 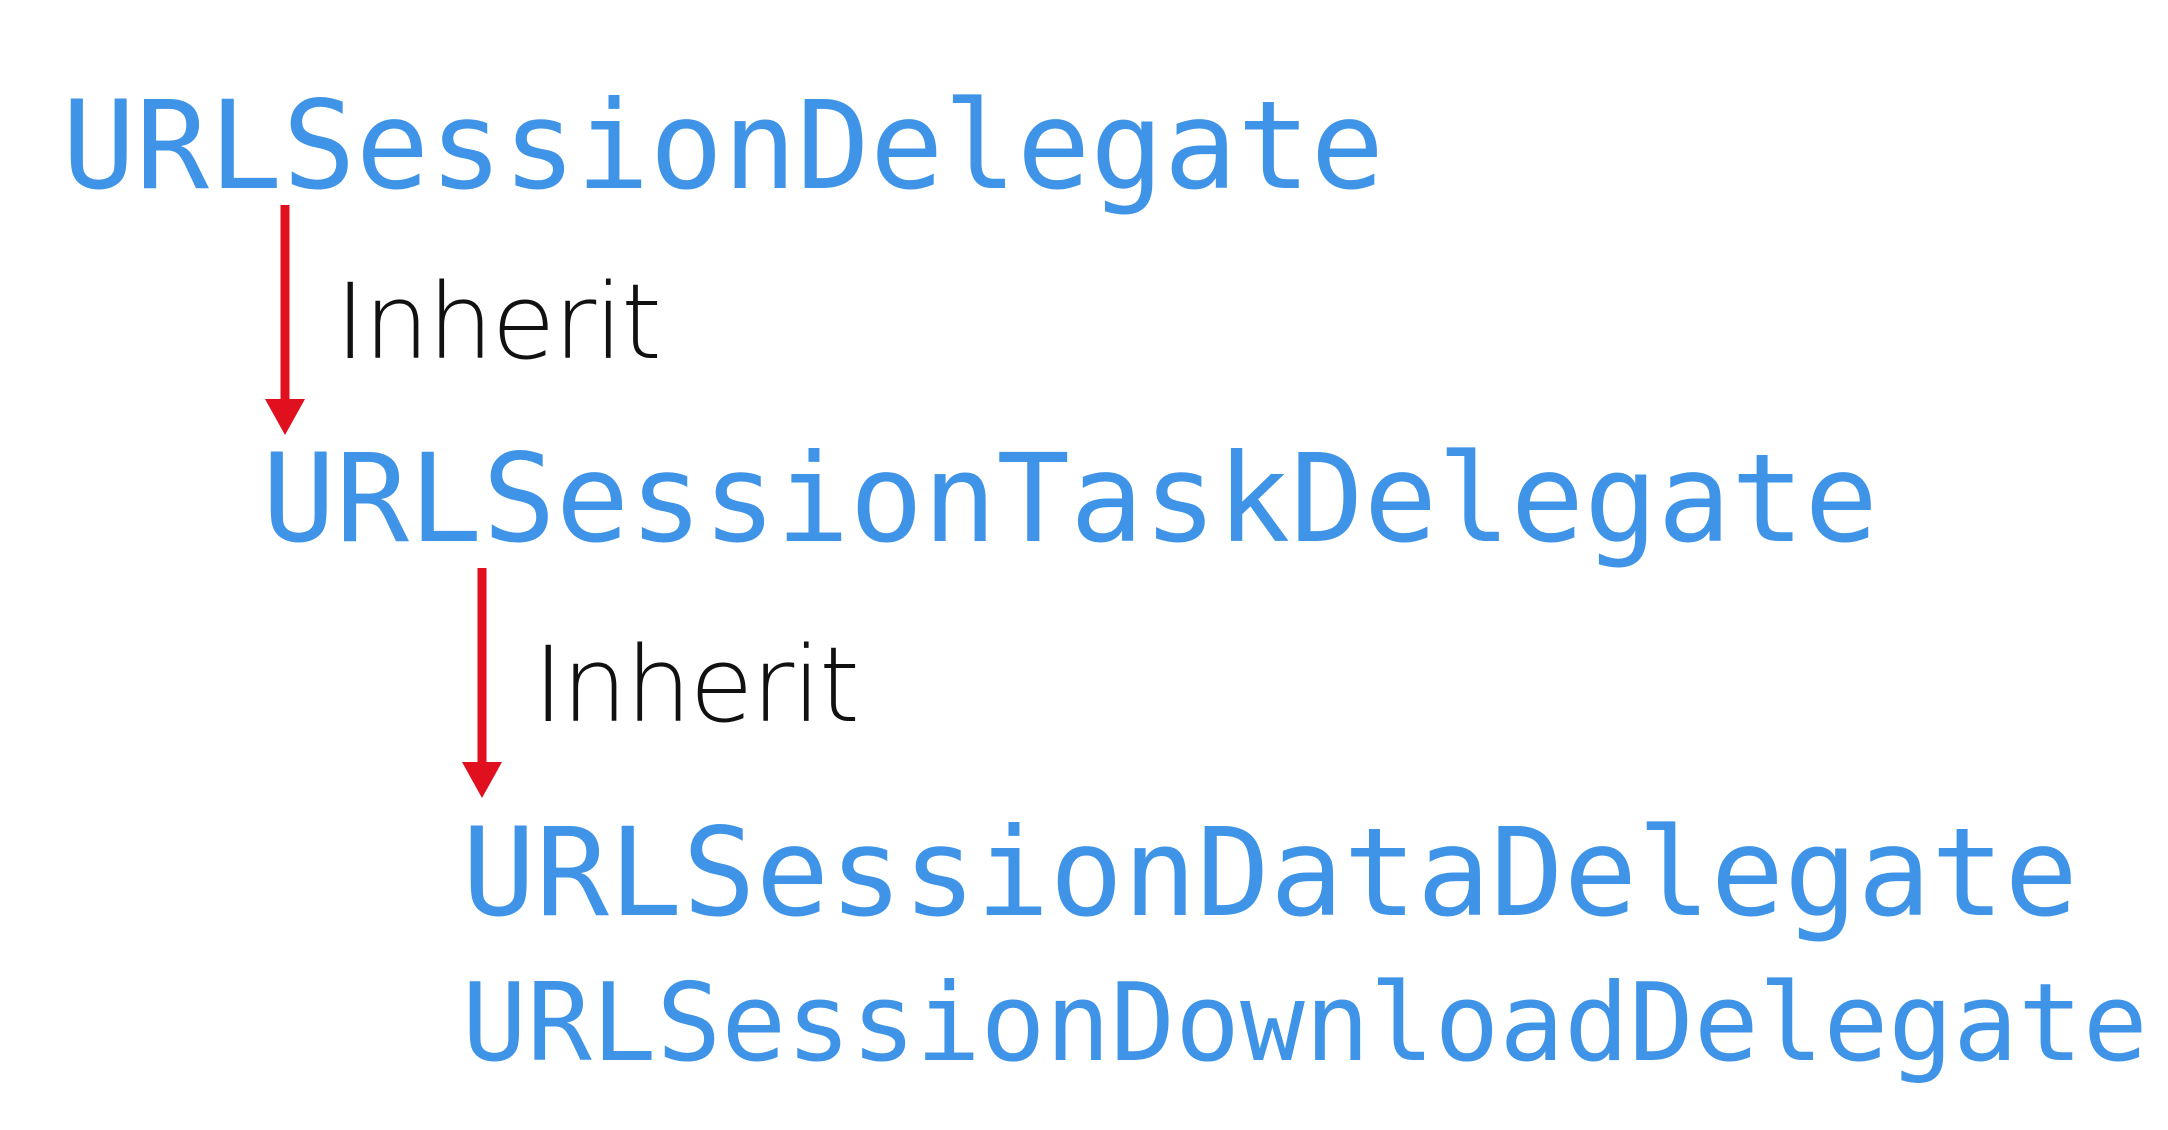 What do you see at coordinates (1070, 499) in the screenshot?
I see `node-url-session-task-delegate: URLSessionTaskDelegate` at bounding box center [1070, 499].